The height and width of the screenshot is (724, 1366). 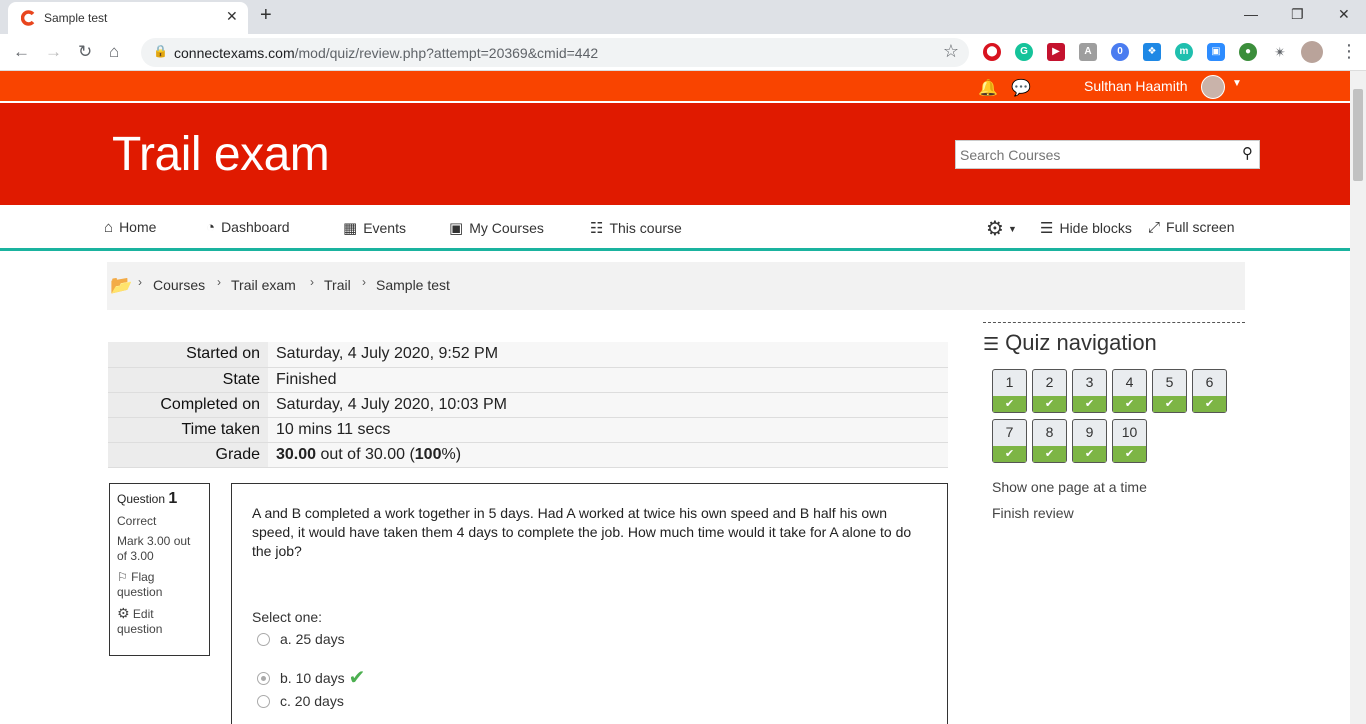 I want to click on summary-label: Completed on, so click(x=188, y=404).